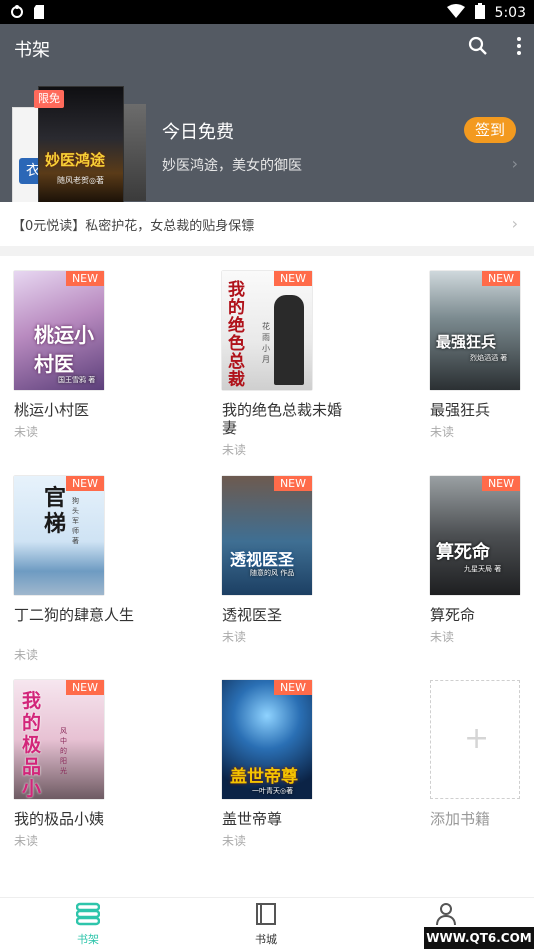 This screenshot has width=534, height=950. I want to click on banner-headline: 今日免费, so click(198, 132).